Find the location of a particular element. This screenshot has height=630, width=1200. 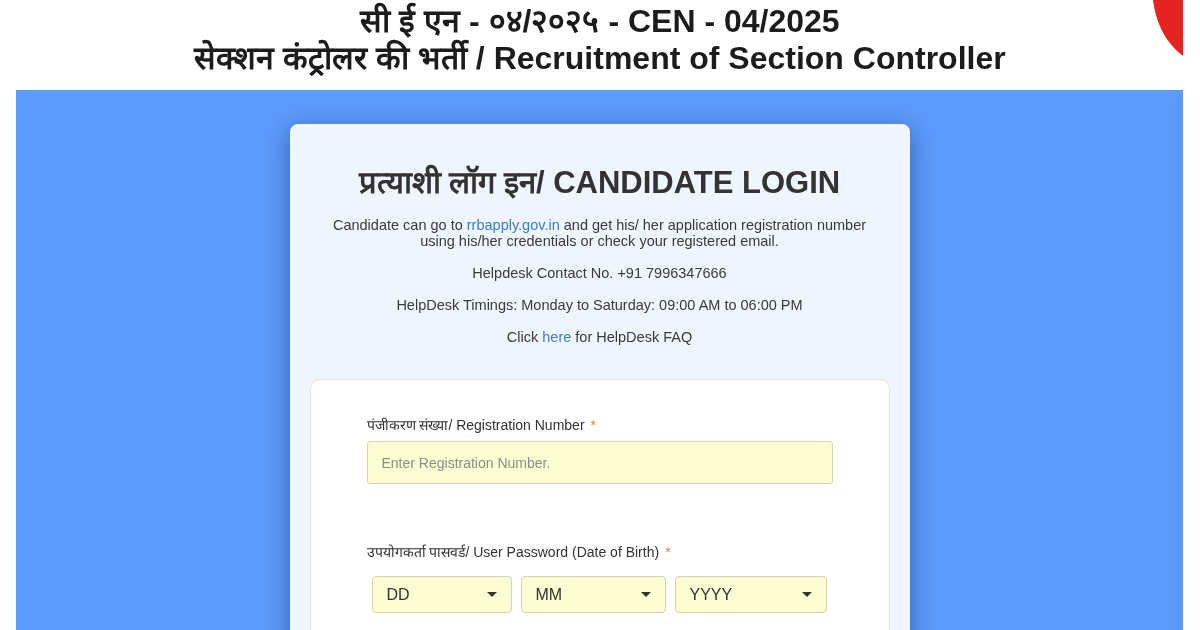

logo-icon is located at coordinates (1168, 28).